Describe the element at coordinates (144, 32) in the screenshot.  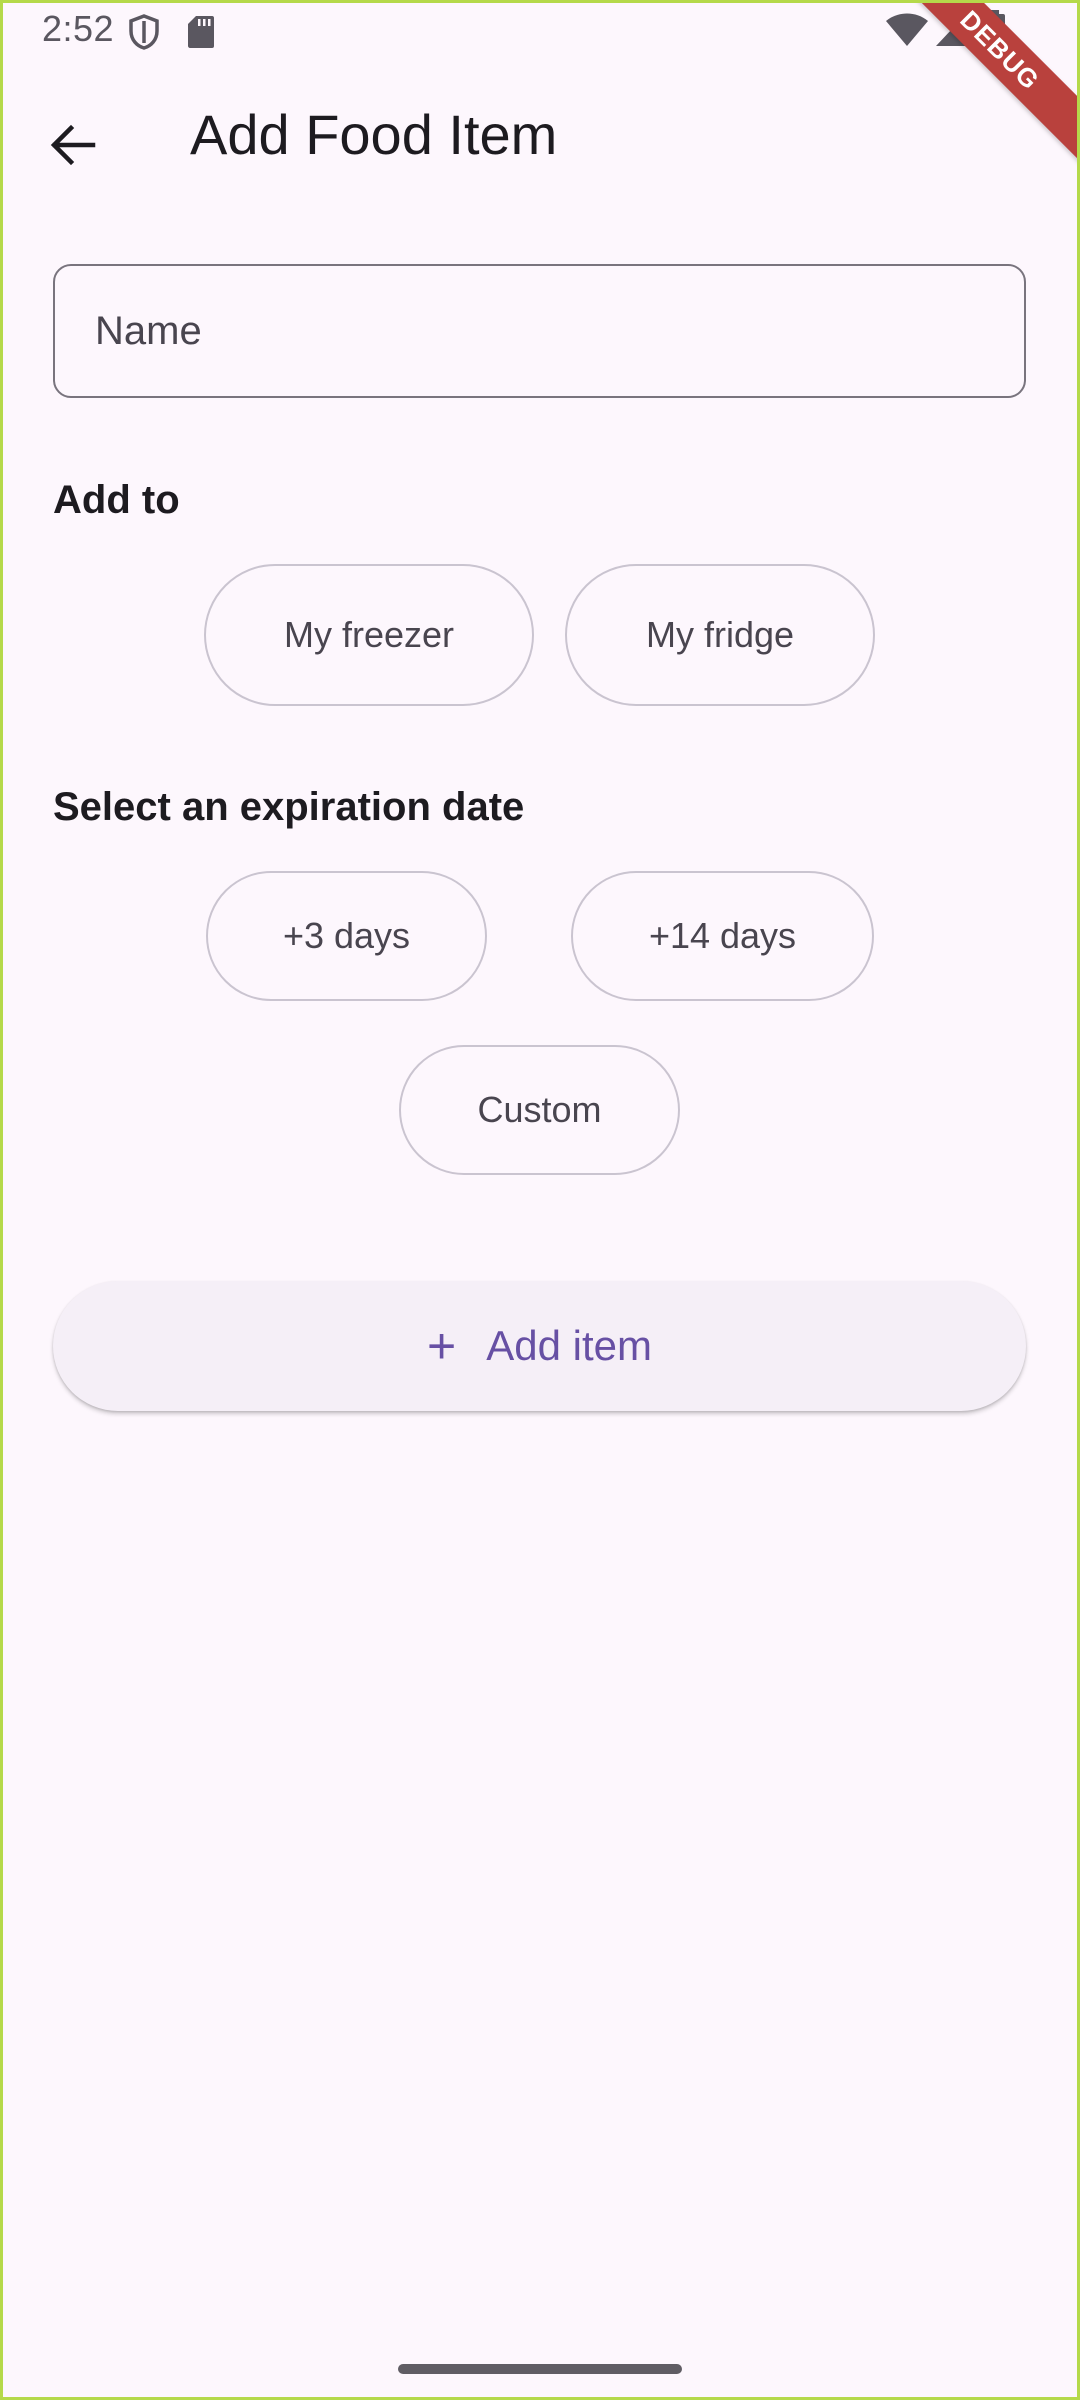
I see `shield-icon` at that location.